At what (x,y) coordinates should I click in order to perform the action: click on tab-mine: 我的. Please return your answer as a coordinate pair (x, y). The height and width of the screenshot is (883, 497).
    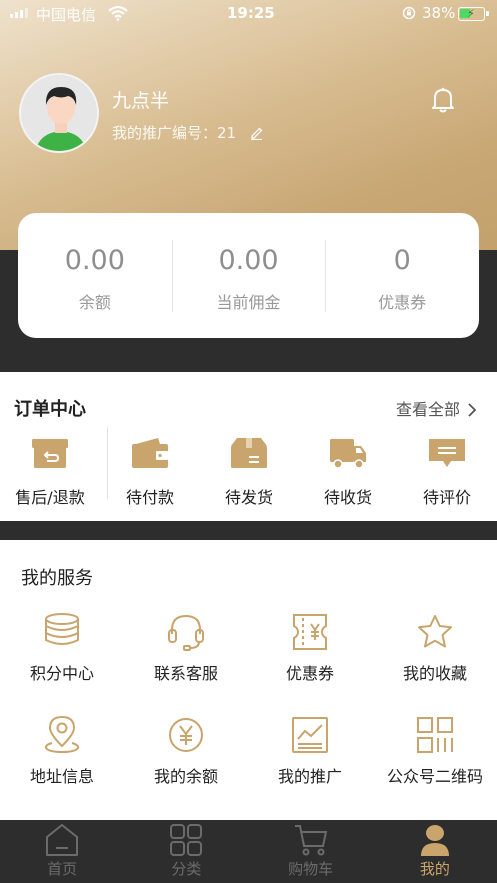
    Looking at the image, I should click on (435, 851).